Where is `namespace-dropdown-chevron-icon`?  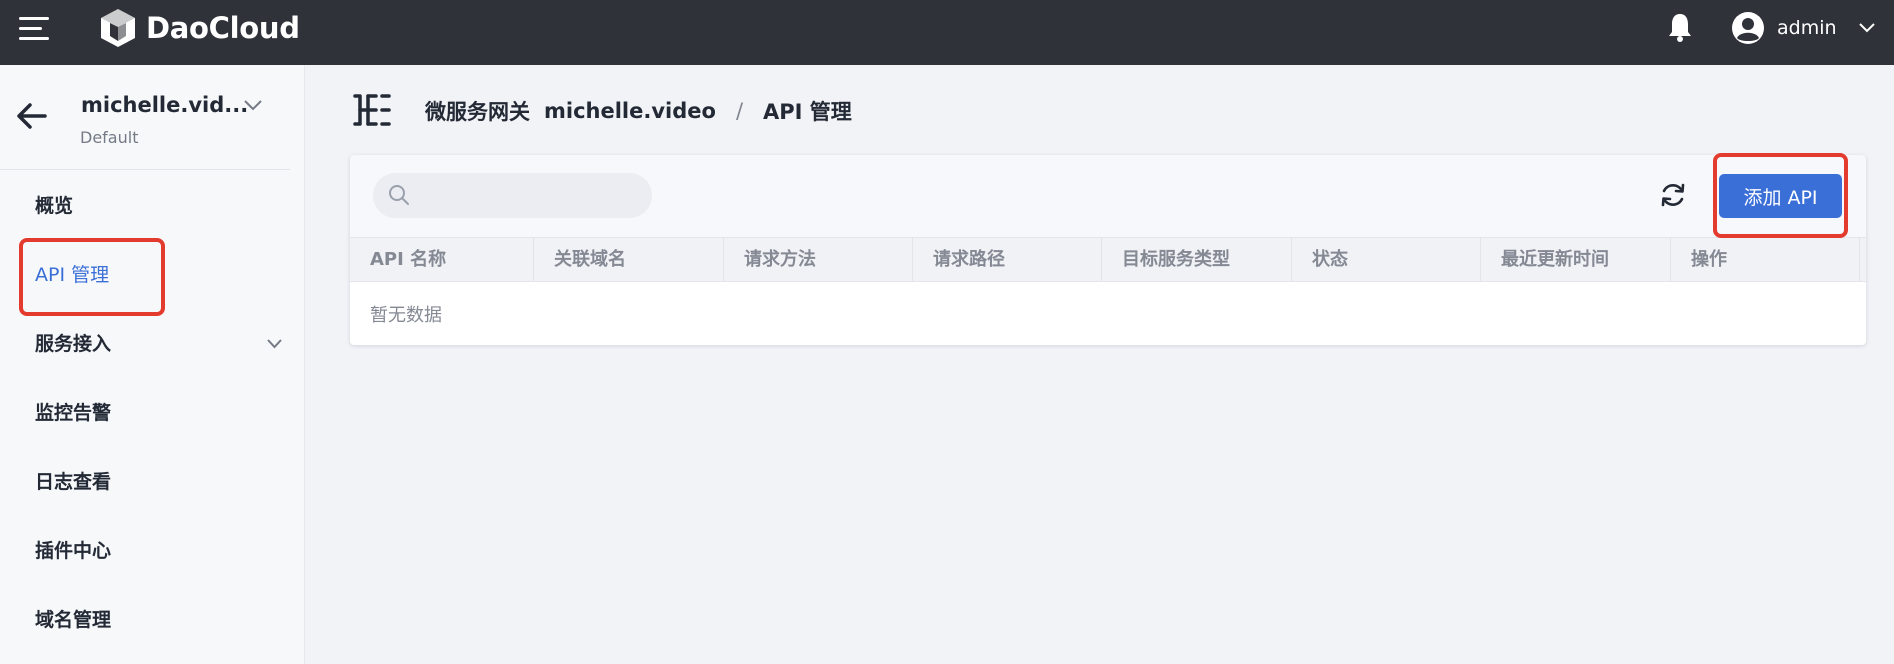
namespace-dropdown-chevron-icon is located at coordinates (253, 105).